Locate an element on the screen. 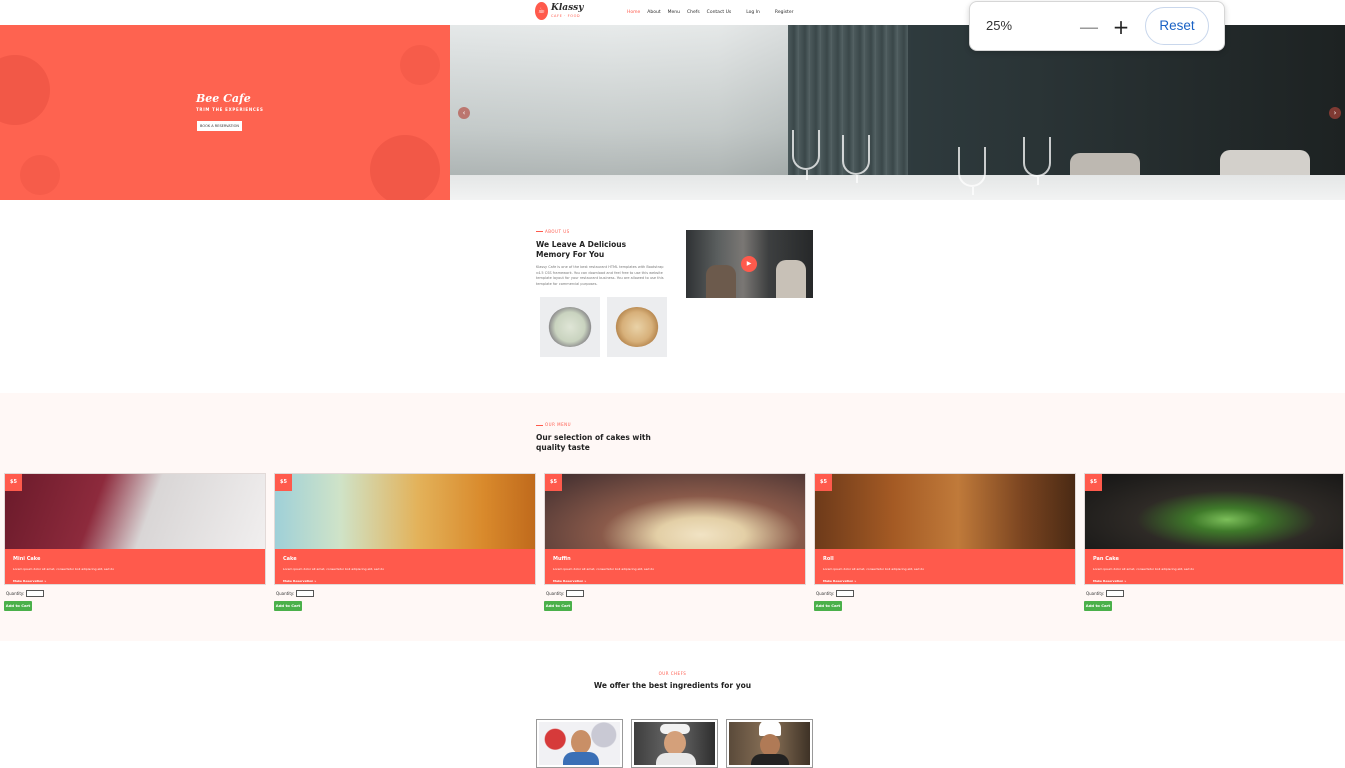 This screenshot has height=768, width=1345. slider-next-button: › is located at coordinates (1335, 113).